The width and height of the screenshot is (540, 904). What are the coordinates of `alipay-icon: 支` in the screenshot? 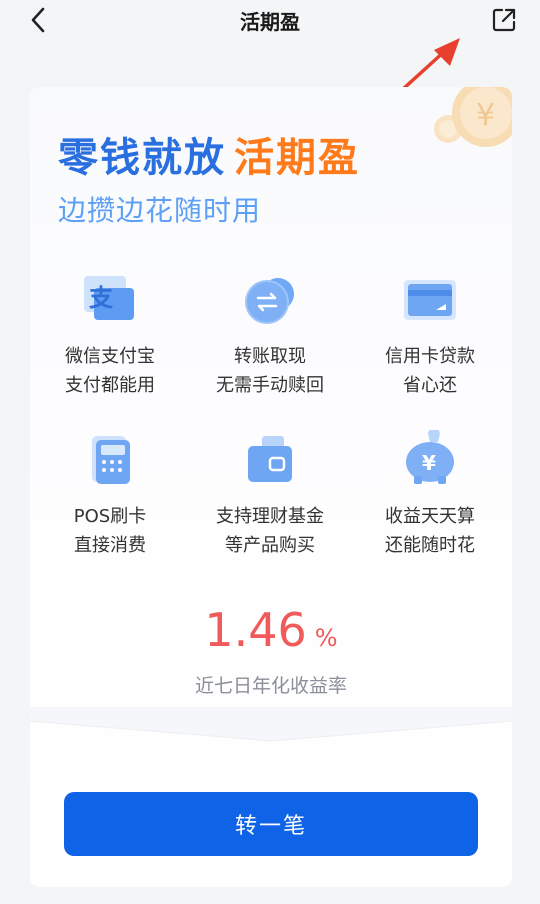 It's located at (110, 300).